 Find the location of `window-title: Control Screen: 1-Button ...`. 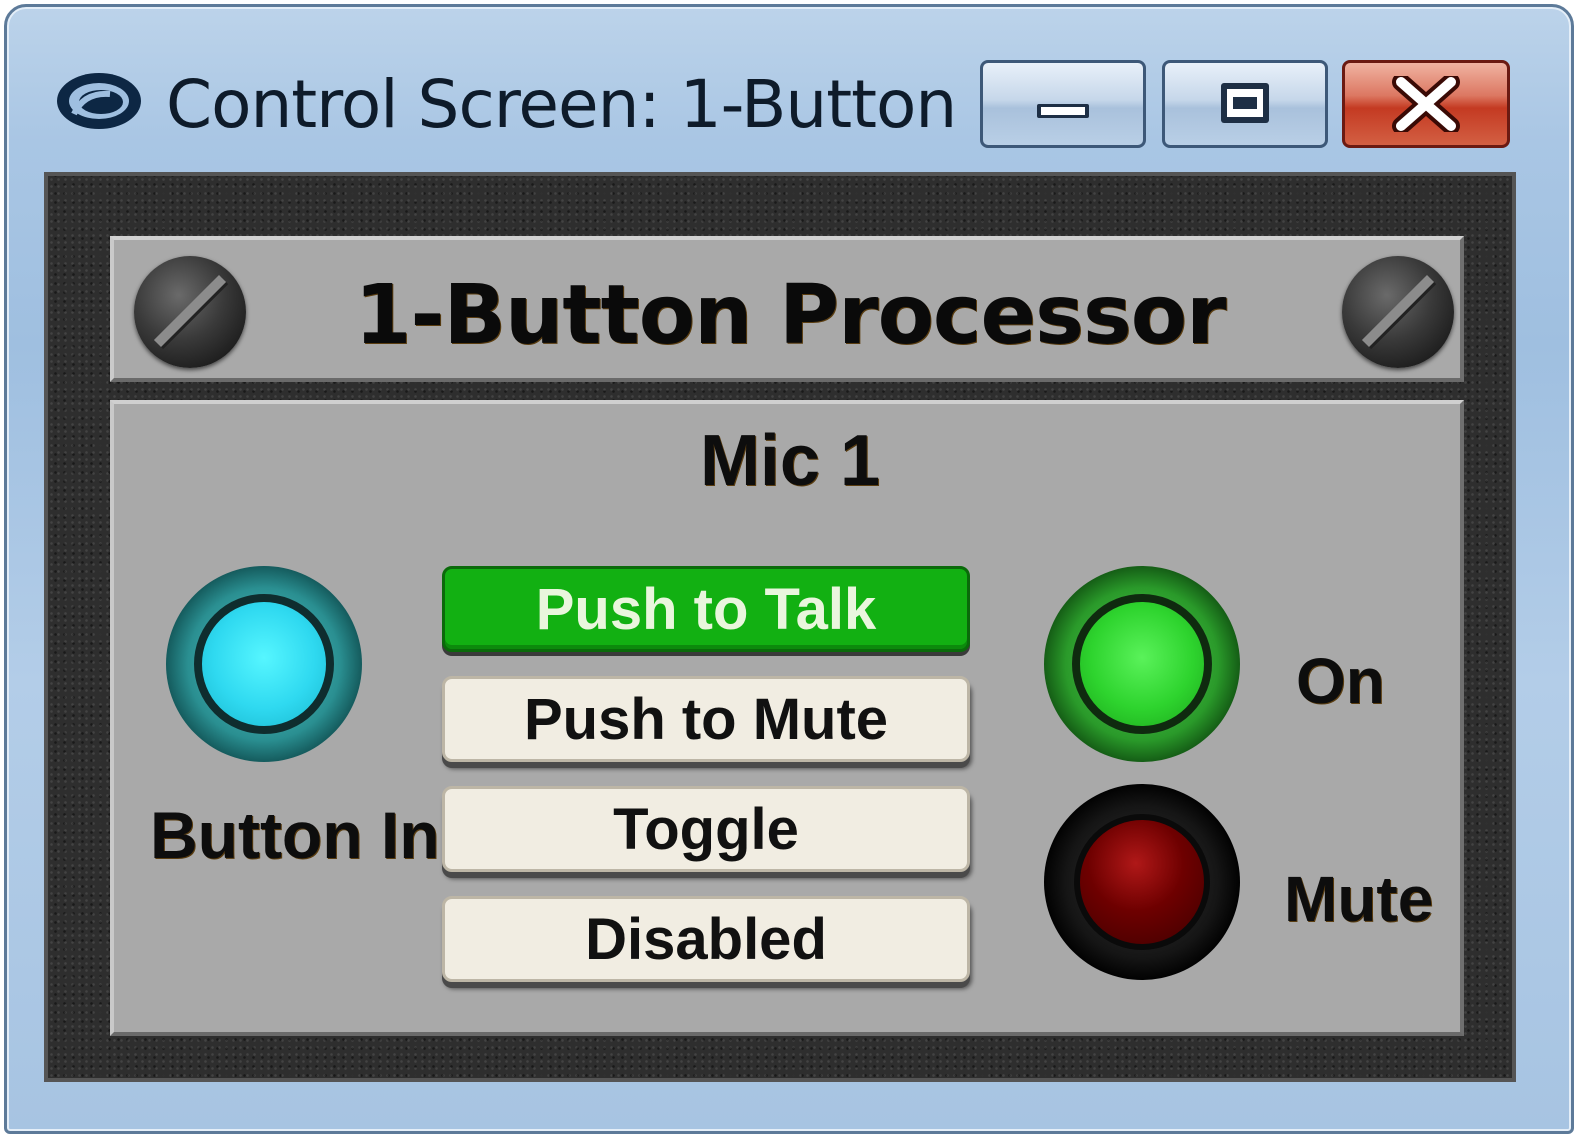

window-title: Control Screen: 1-Button ... is located at coordinates (601, 104).